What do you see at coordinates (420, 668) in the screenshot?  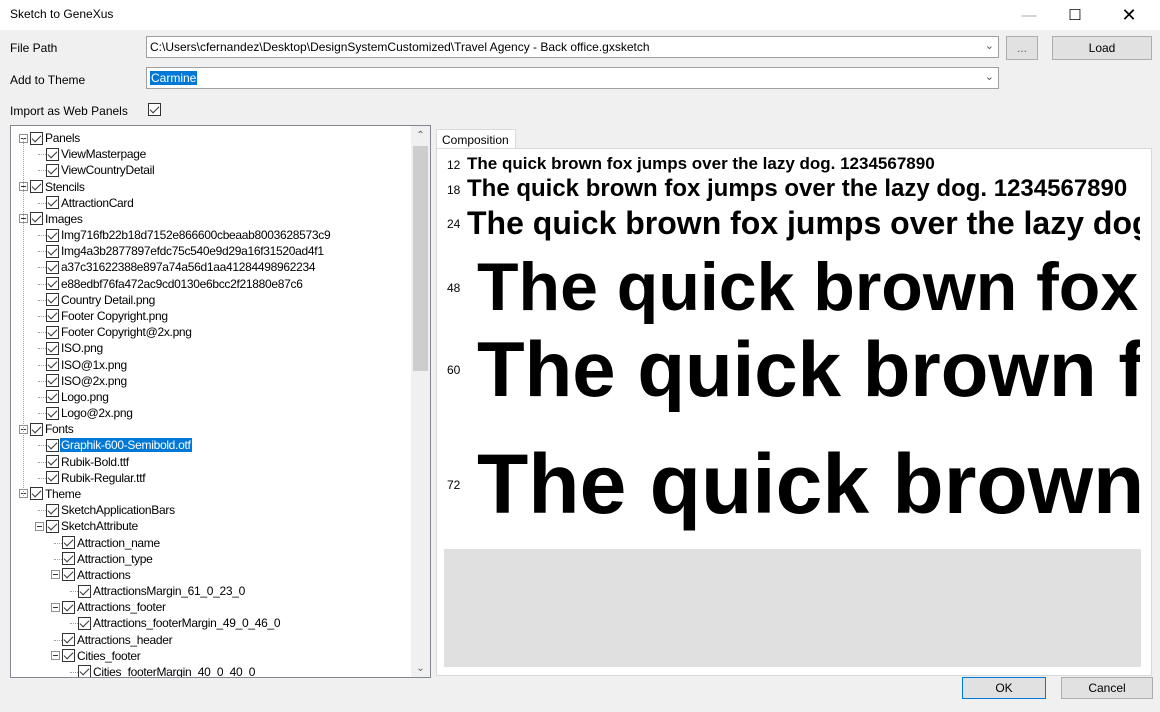 I see `scroll-down-icon: ⌄` at bounding box center [420, 668].